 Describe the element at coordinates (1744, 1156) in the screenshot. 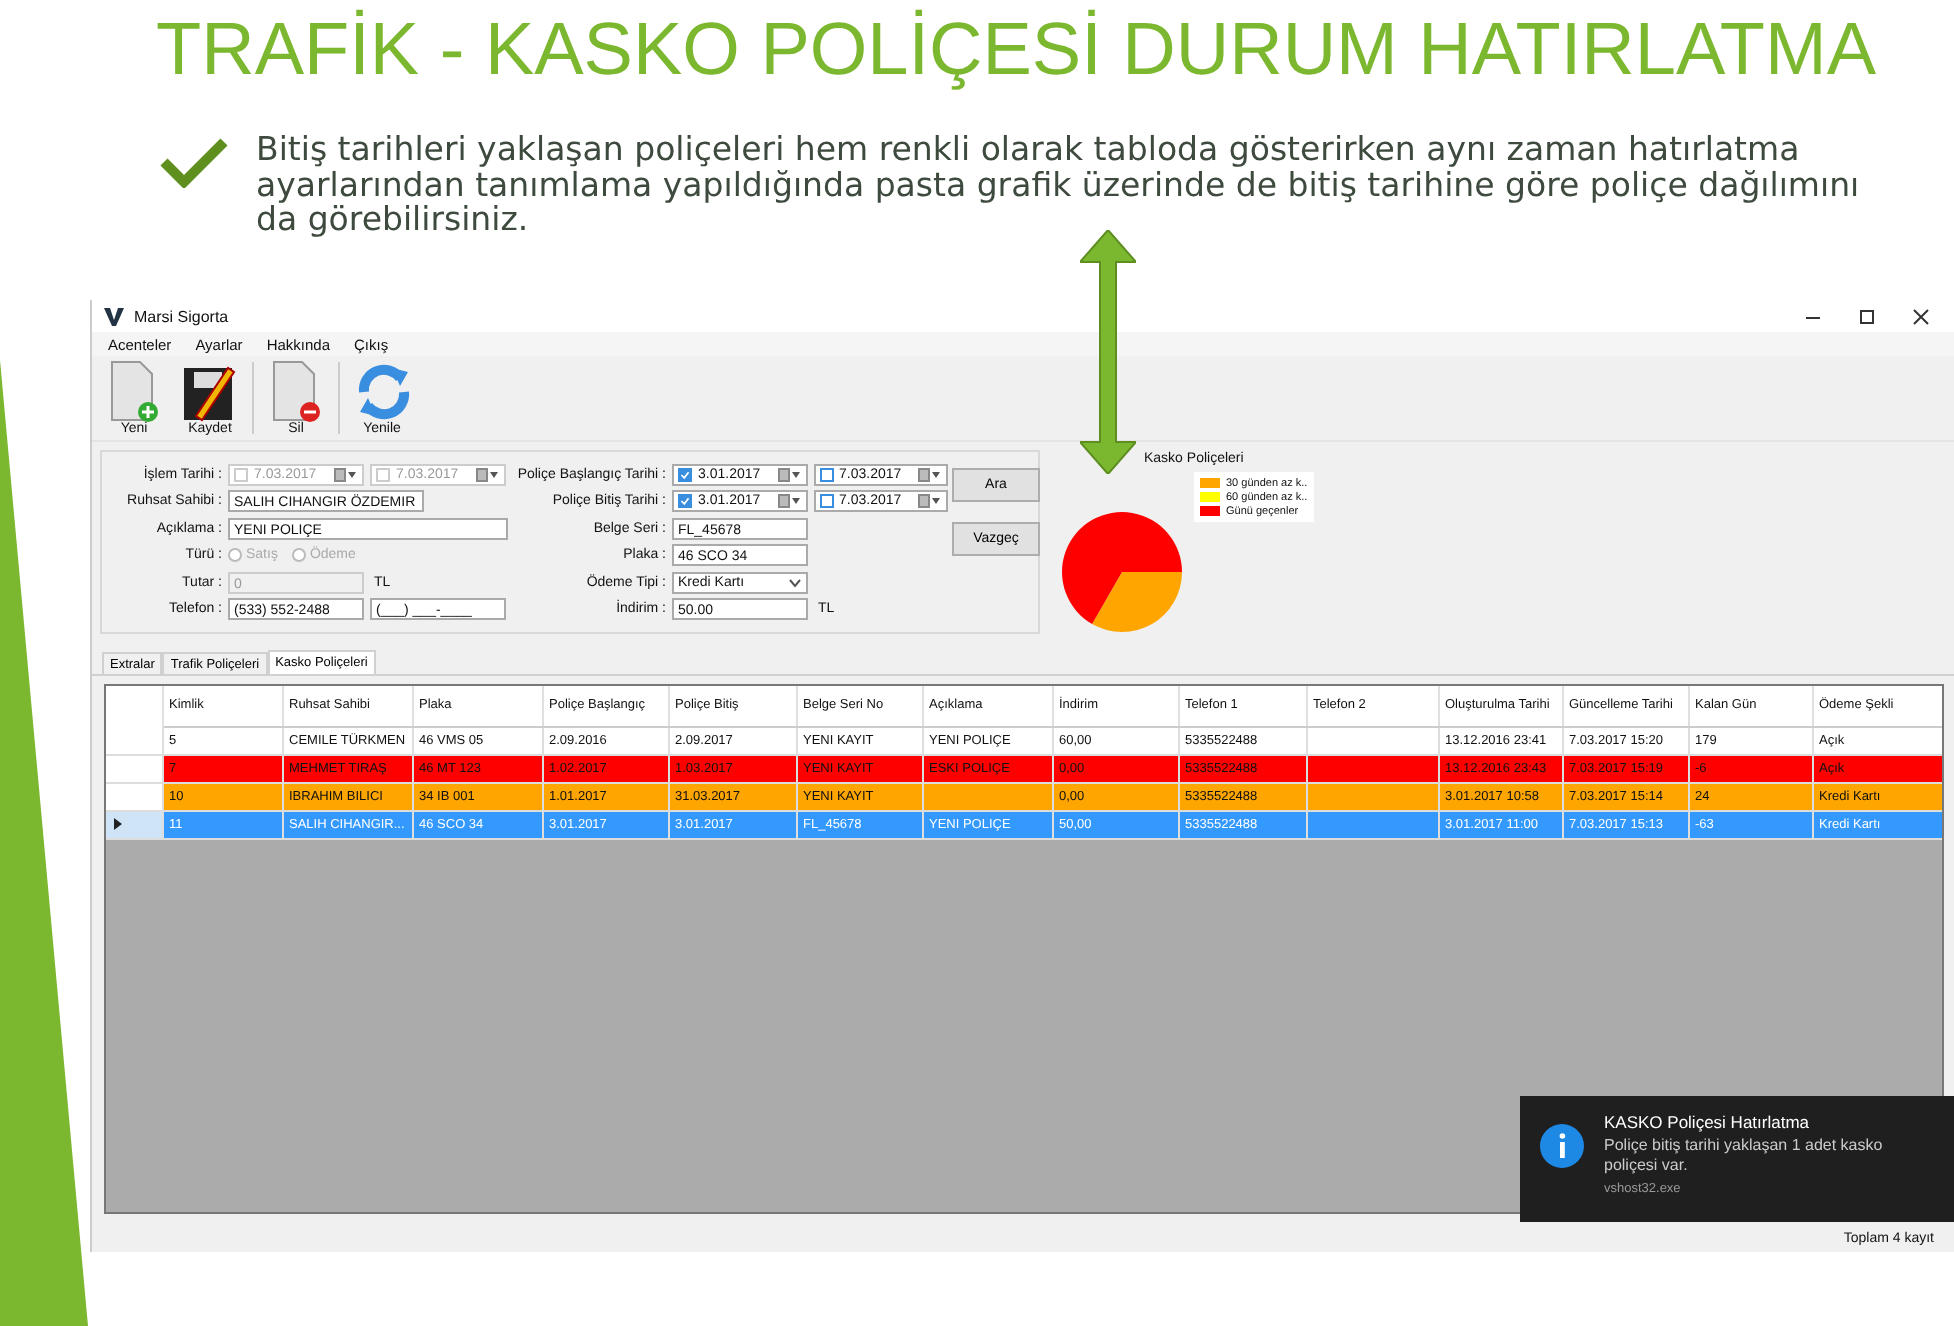

I see `notification-message: Poliçe bitiş tarihi yaklaşan 1 adet kasko poliçesi var.` at that location.